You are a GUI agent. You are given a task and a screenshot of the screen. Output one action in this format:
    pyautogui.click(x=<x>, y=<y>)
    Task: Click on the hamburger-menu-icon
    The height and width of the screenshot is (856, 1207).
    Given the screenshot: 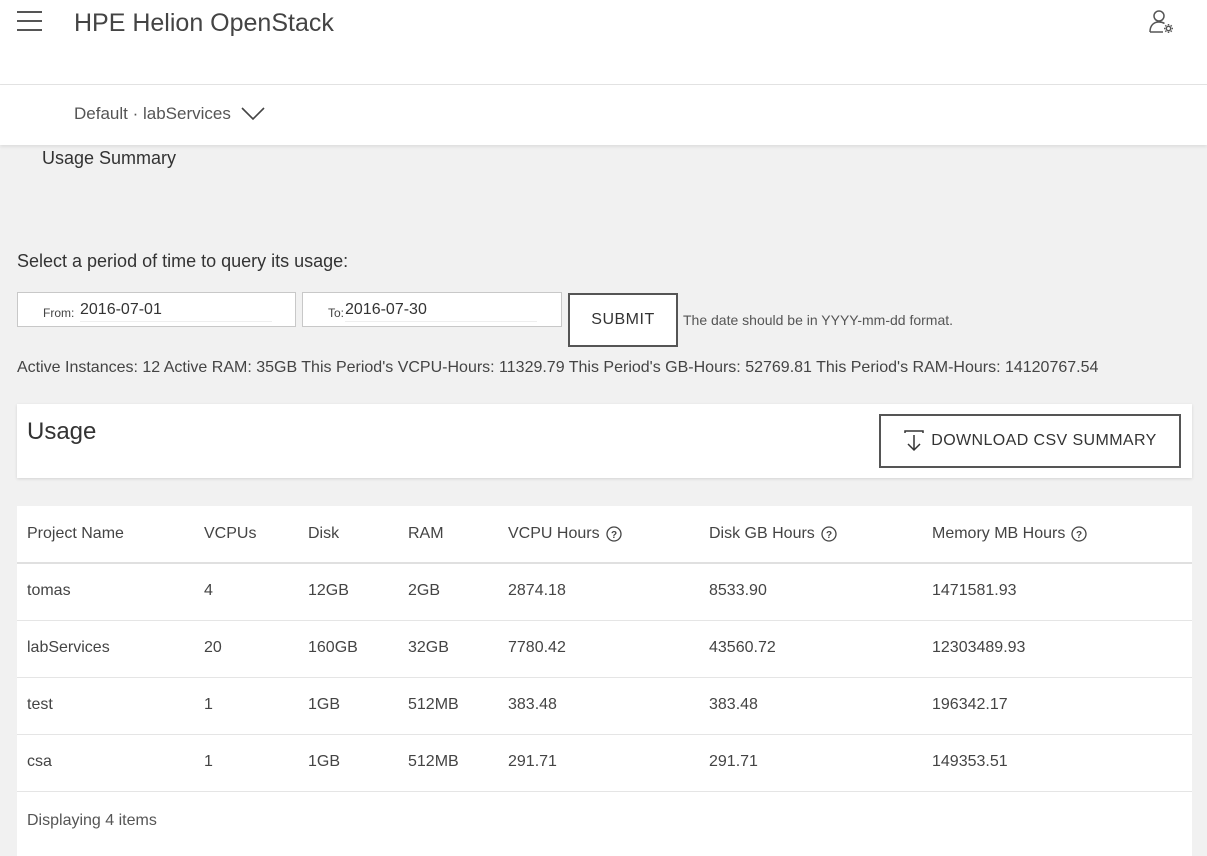 What is the action you would take?
    pyautogui.click(x=29, y=21)
    